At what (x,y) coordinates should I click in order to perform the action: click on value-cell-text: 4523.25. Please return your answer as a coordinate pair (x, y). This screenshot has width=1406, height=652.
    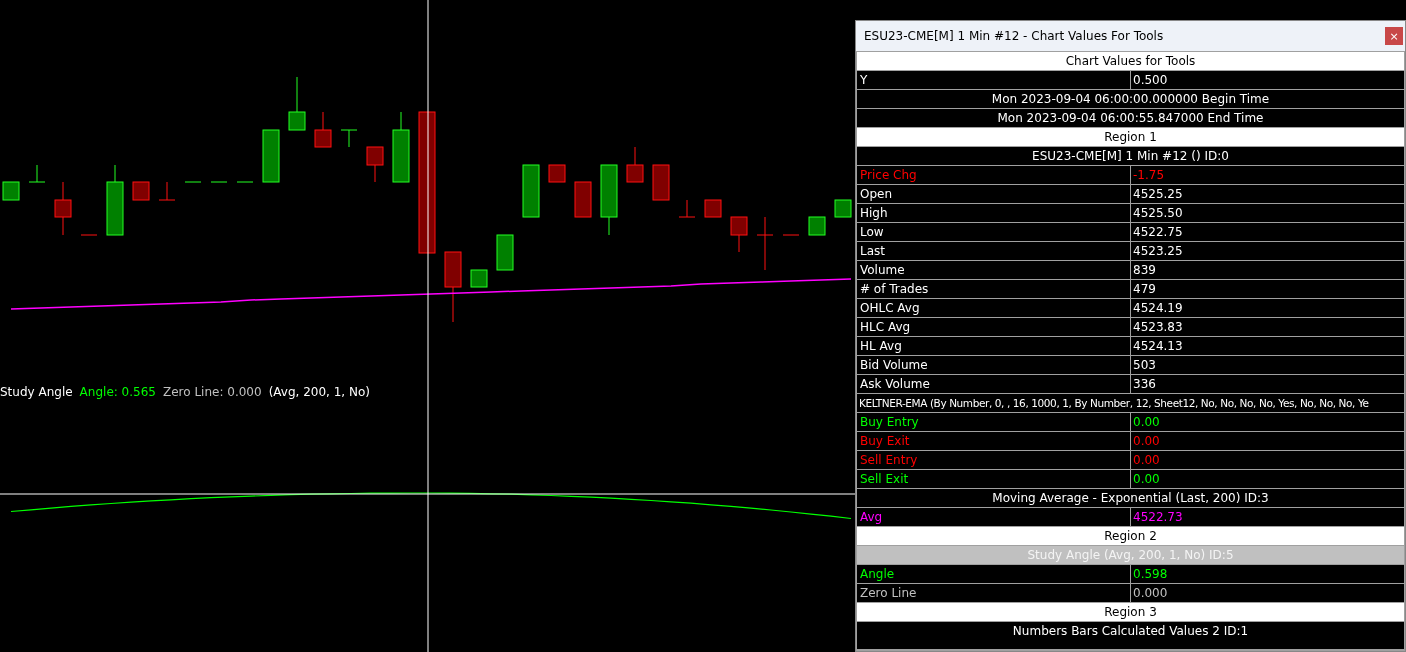
    Looking at the image, I should click on (1157, 251).